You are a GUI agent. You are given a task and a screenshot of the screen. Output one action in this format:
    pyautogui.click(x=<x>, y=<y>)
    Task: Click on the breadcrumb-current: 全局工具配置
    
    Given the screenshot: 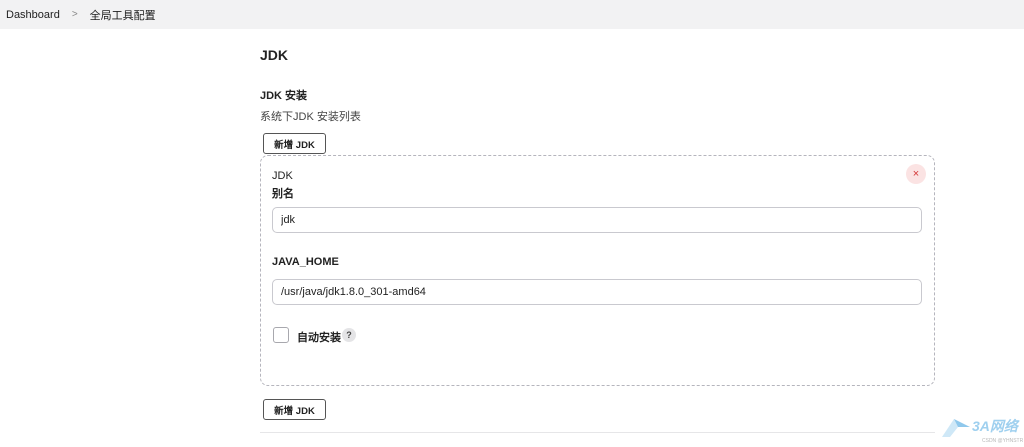 What is the action you would take?
    pyautogui.click(x=123, y=15)
    